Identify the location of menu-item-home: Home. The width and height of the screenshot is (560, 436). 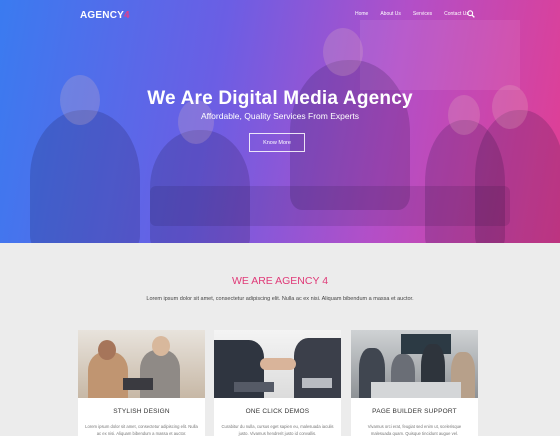
(361, 14).